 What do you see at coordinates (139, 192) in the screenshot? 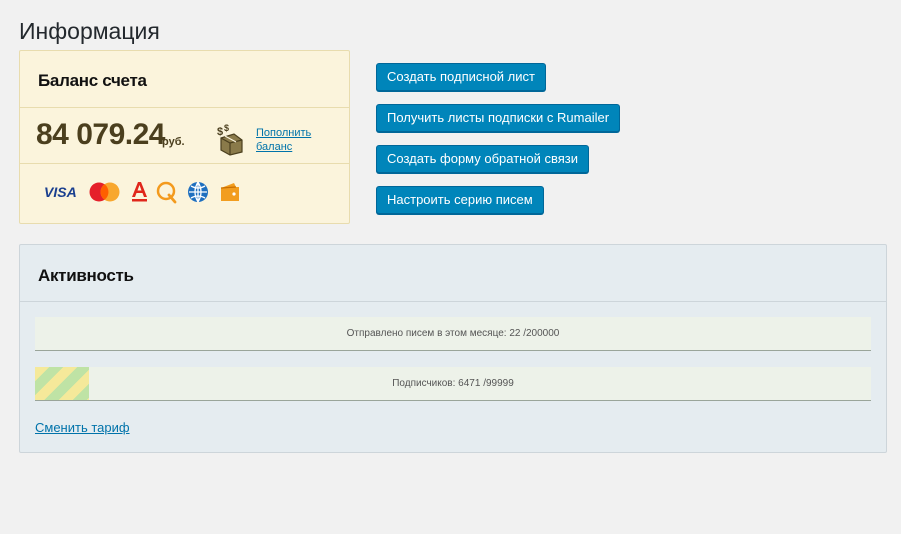
I see `alfabank-icon` at bounding box center [139, 192].